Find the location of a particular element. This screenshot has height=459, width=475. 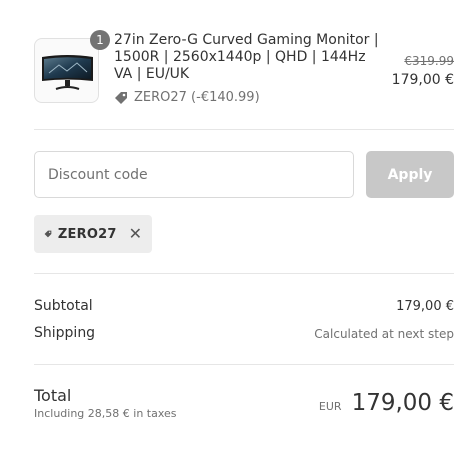

product-thumbnail is located at coordinates (66, 70).